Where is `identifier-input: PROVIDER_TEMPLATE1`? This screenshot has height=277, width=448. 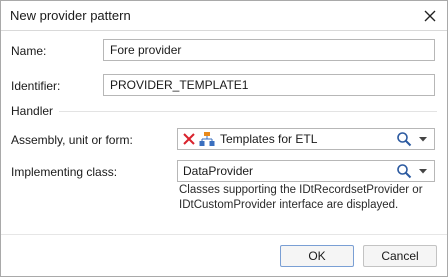 identifier-input: PROVIDER_TEMPLATE1 is located at coordinates (269, 85).